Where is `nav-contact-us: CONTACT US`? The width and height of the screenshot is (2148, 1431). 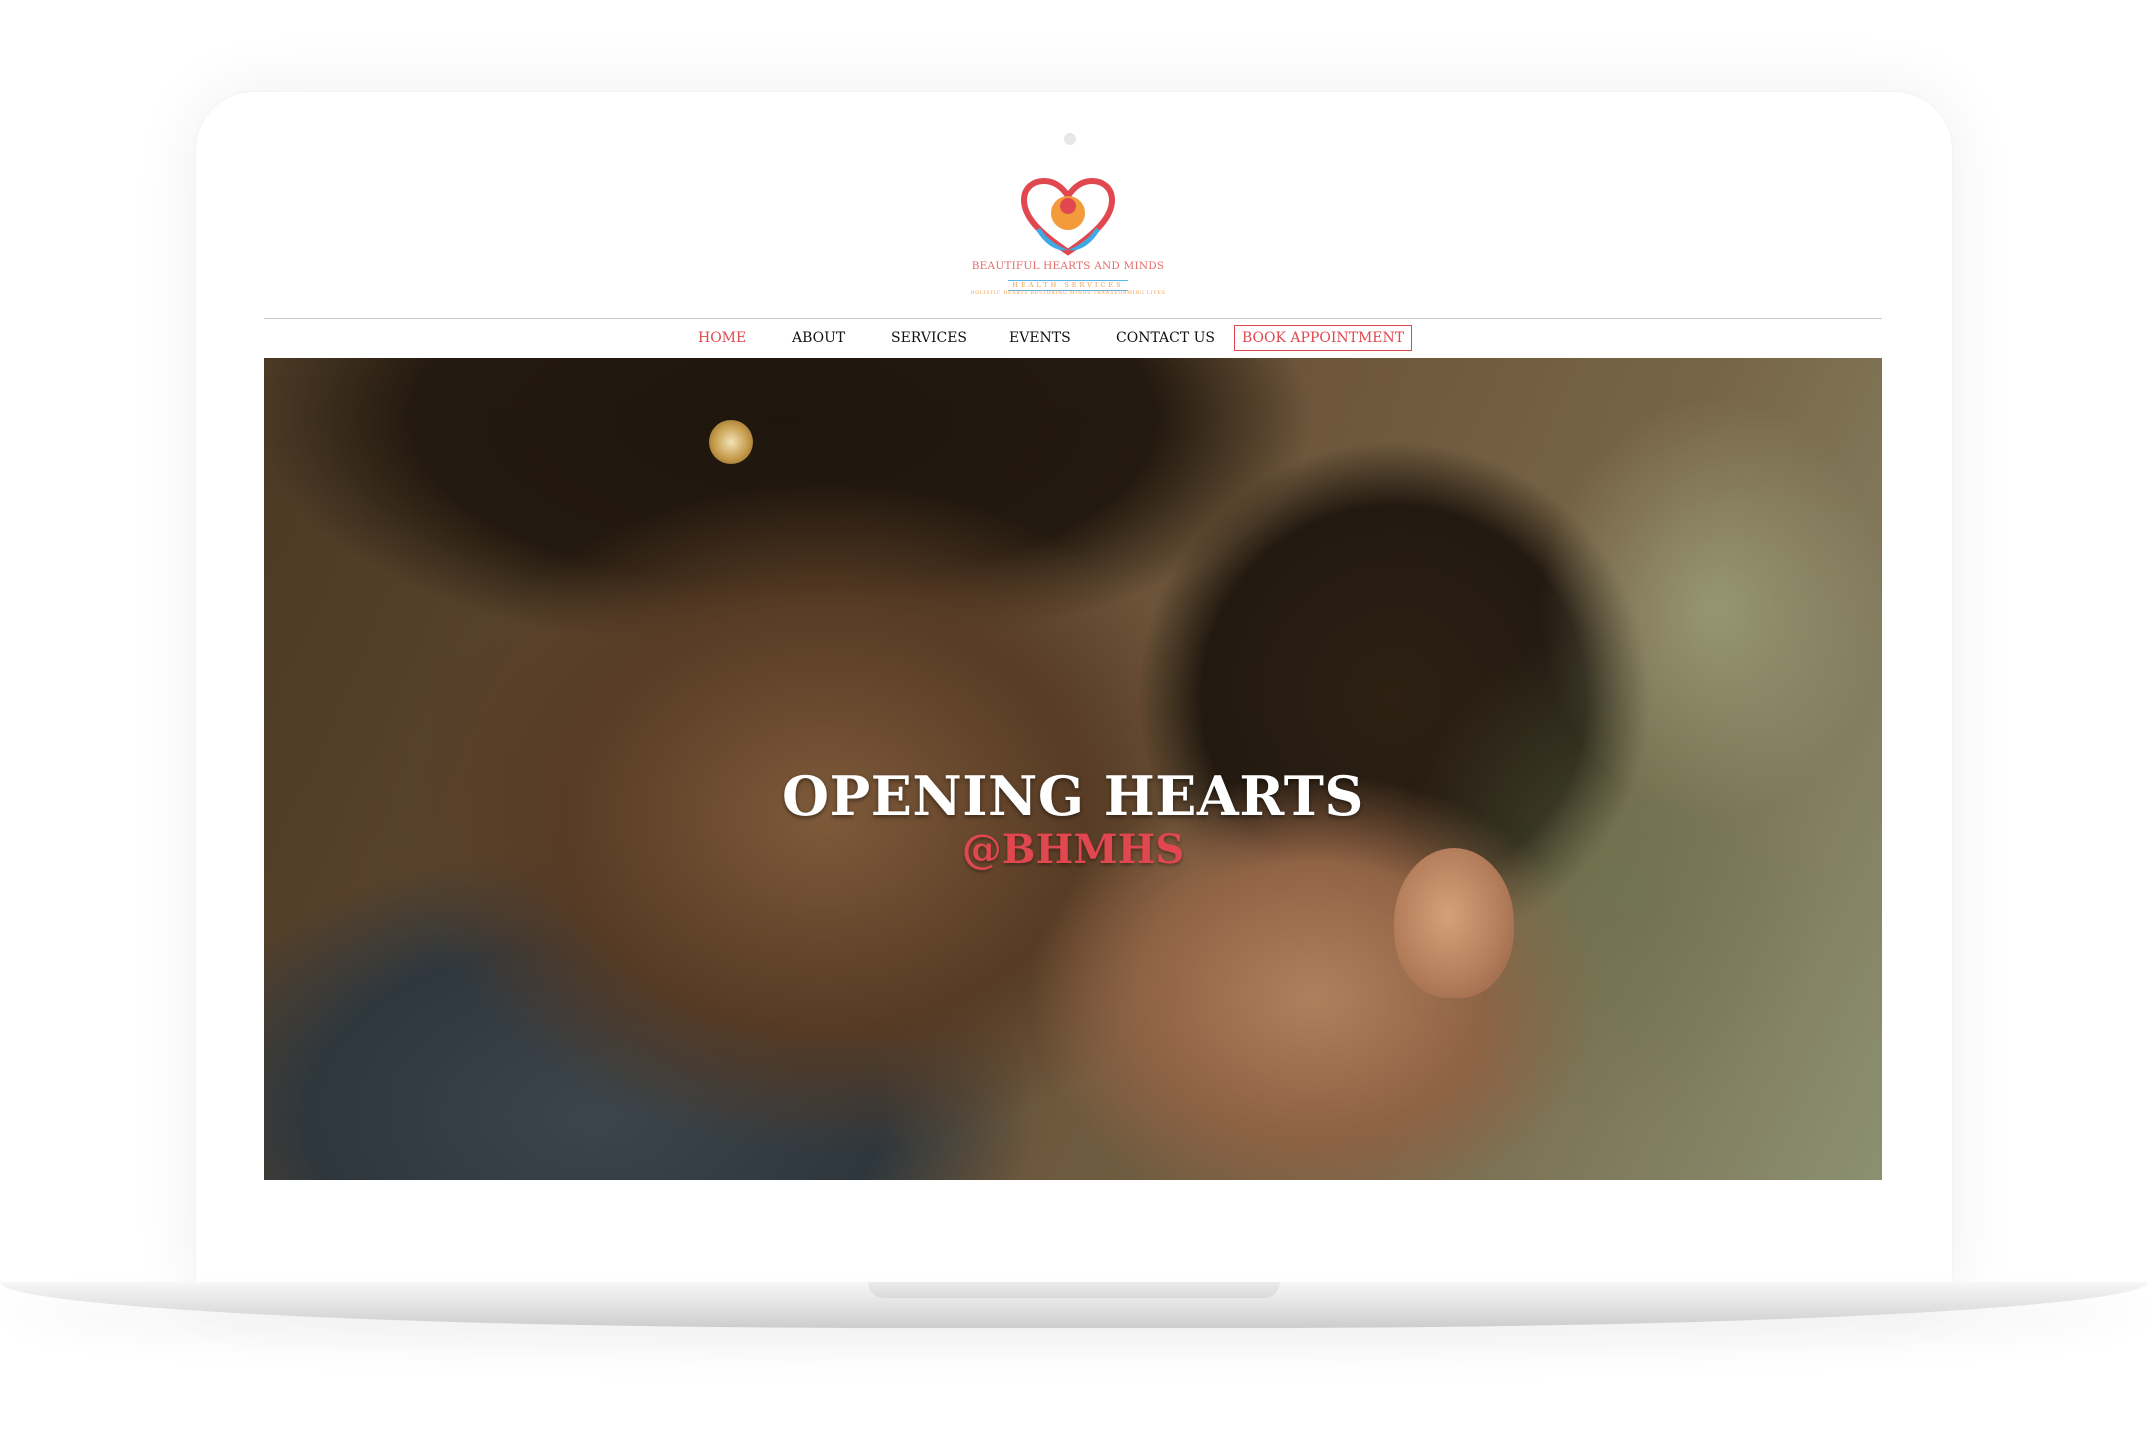 nav-contact-us: CONTACT US is located at coordinates (1165, 340).